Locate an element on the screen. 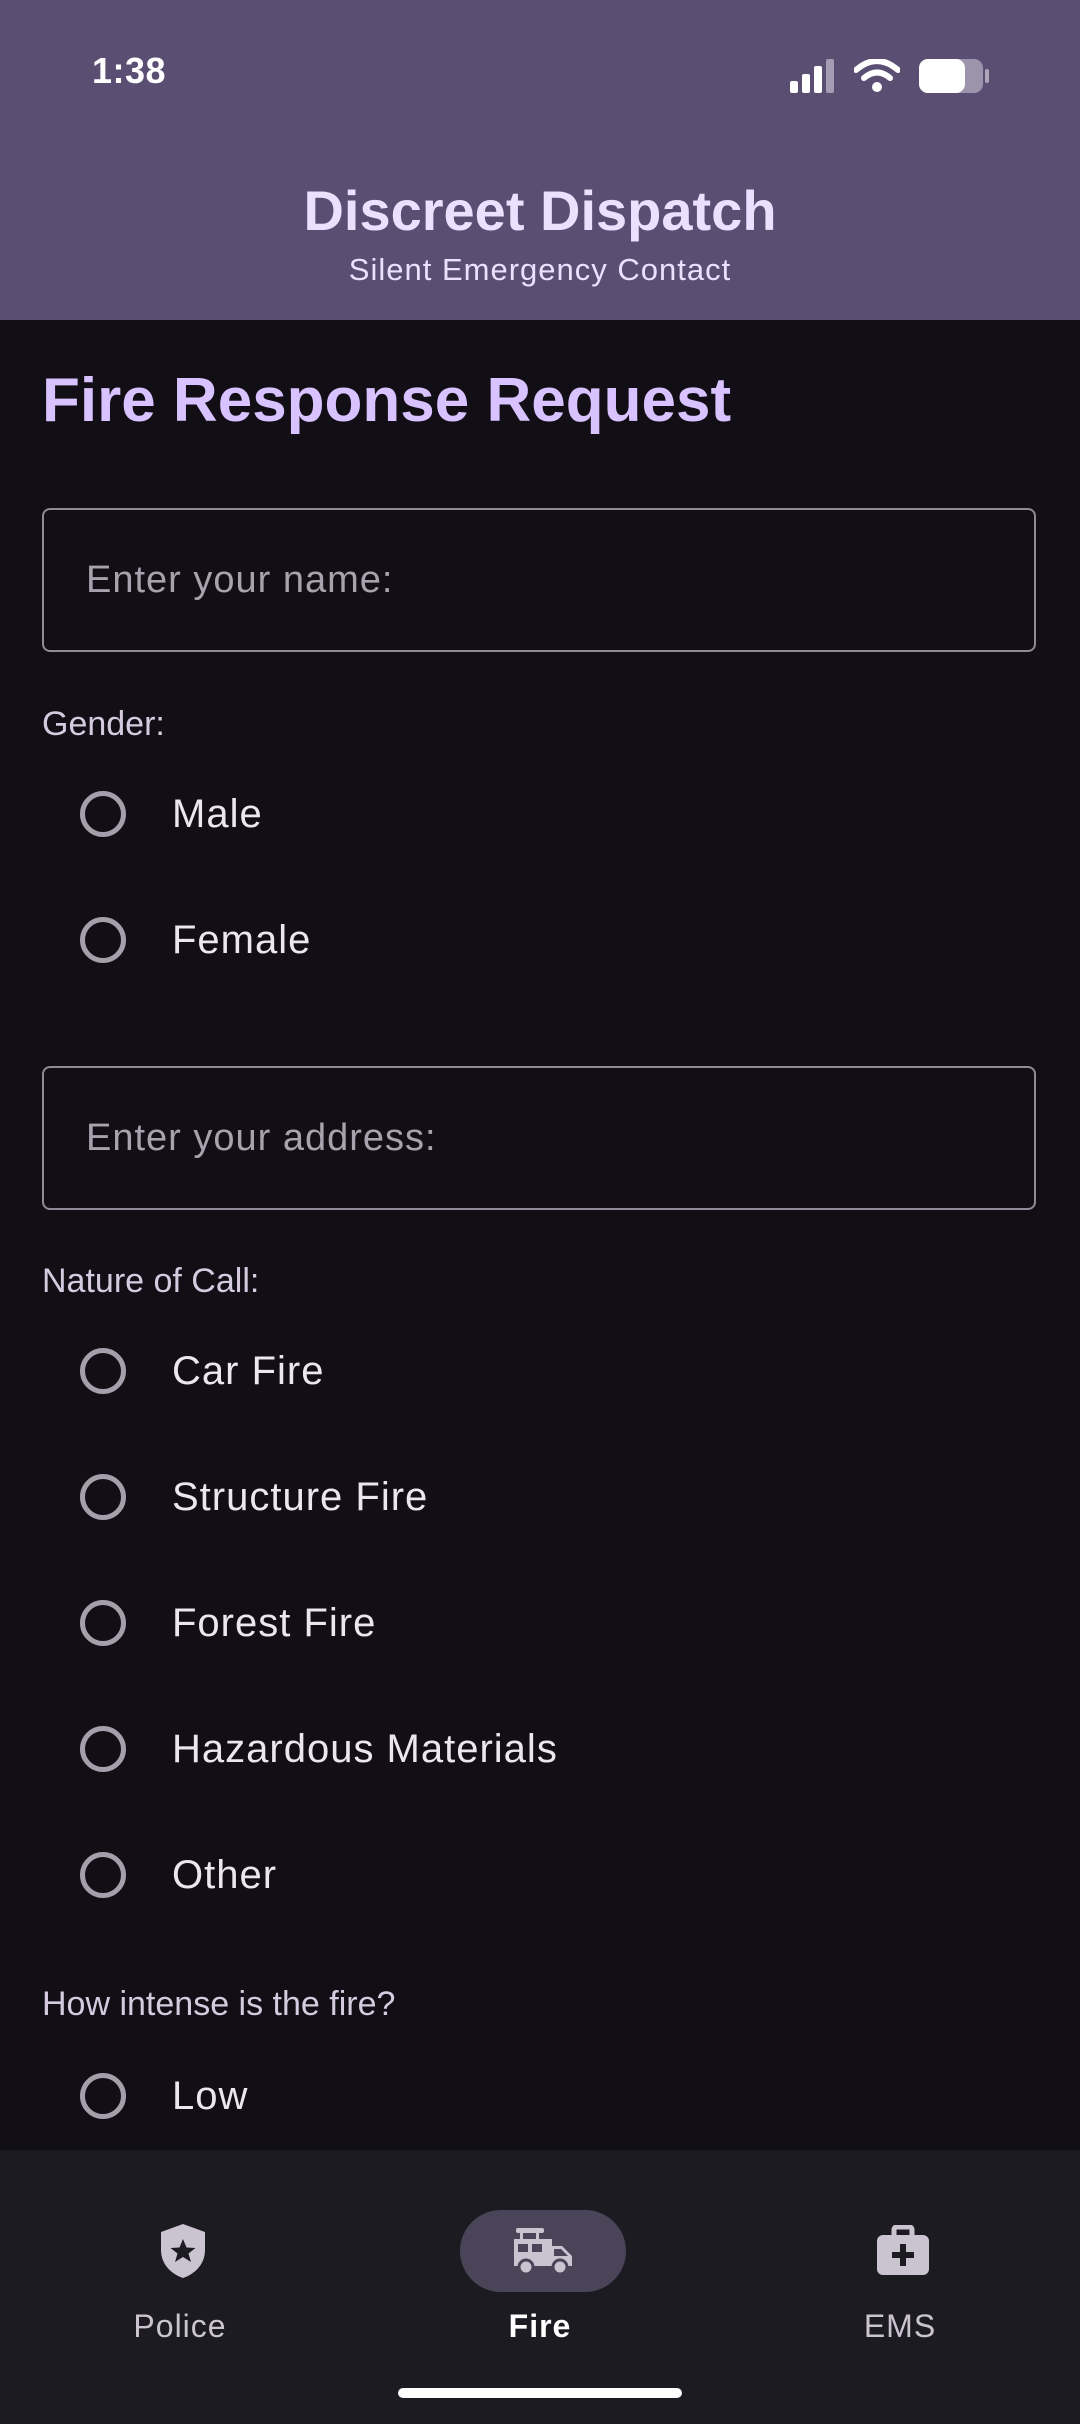 The image size is (1080, 2424). nav-label-ems: EMS is located at coordinates (900, 2326).